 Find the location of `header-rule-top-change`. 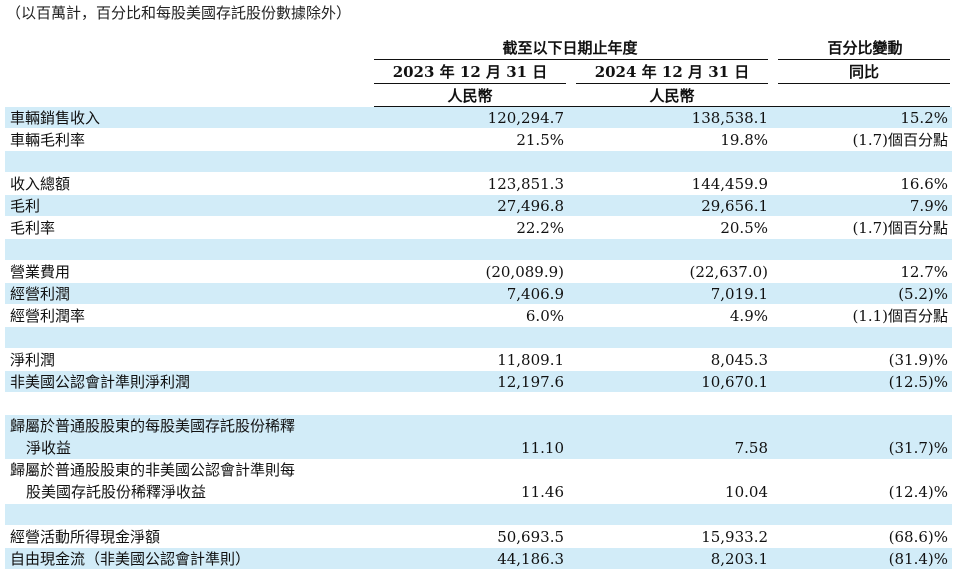

header-rule-top-change is located at coordinates (864, 59).